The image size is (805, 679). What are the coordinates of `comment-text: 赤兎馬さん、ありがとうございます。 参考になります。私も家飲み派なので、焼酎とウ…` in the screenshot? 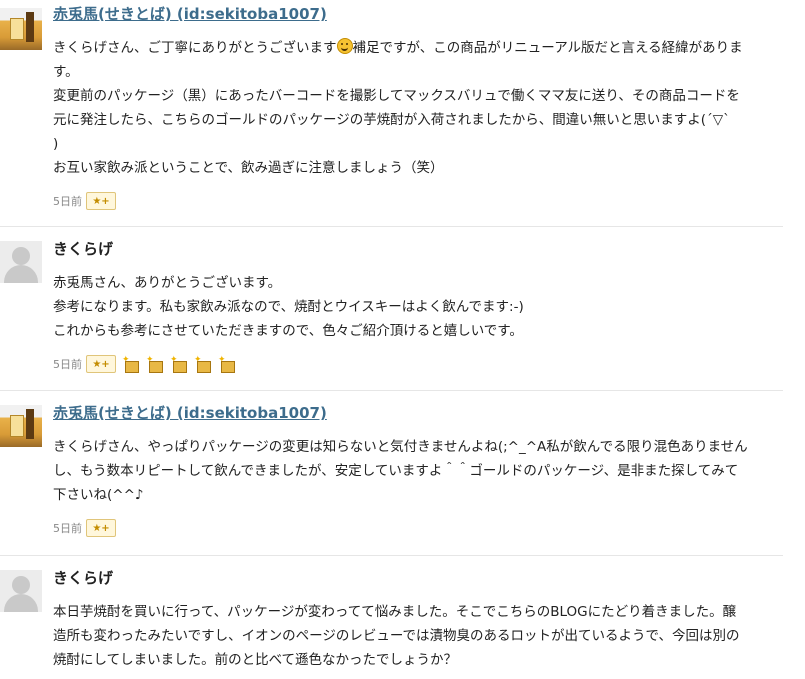 It's located at (288, 307).